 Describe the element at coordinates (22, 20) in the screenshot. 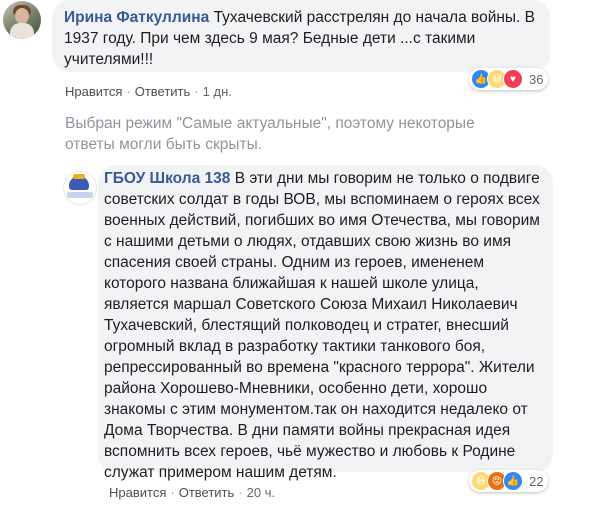

I see `avatar-irina` at that location.